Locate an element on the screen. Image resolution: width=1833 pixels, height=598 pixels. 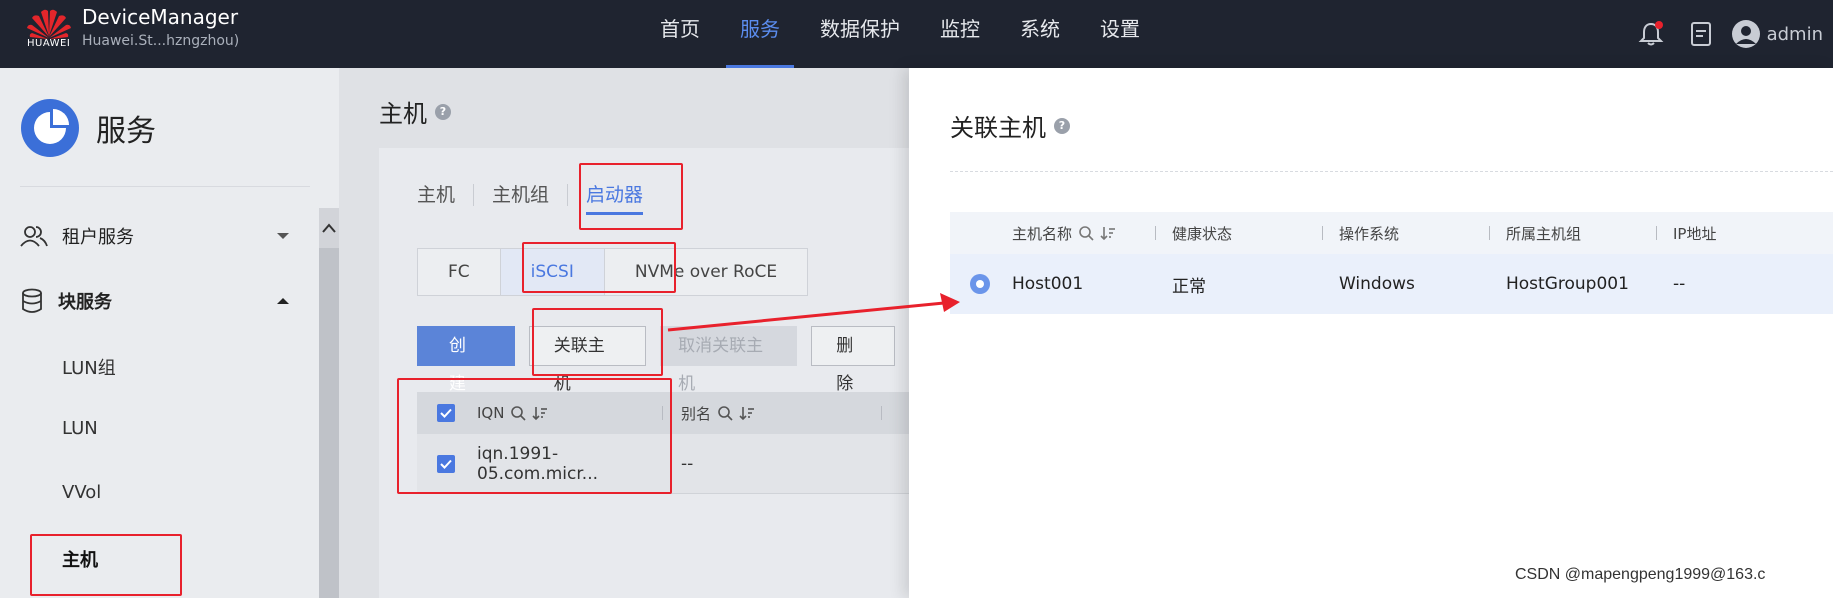
column-health: 健康状态 is located at coordinates (1202, 233).